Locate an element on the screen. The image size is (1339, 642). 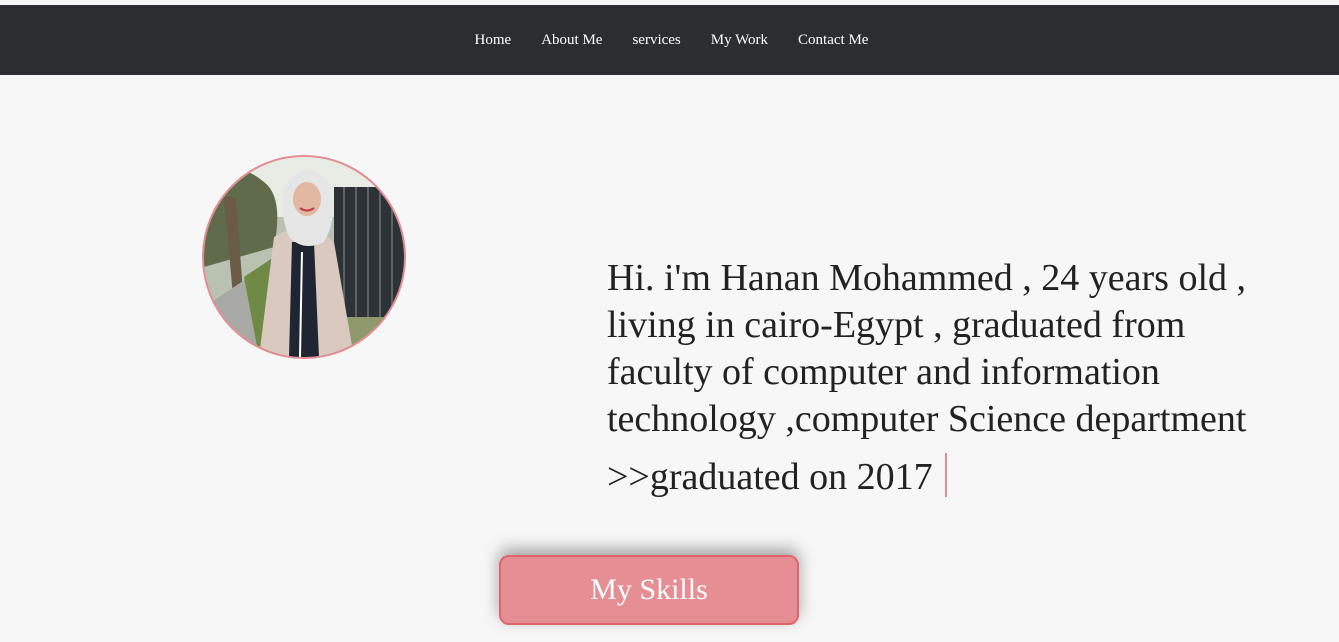
bio-line-text: >>graduated on 2017 is located at coordinates (770, 477).